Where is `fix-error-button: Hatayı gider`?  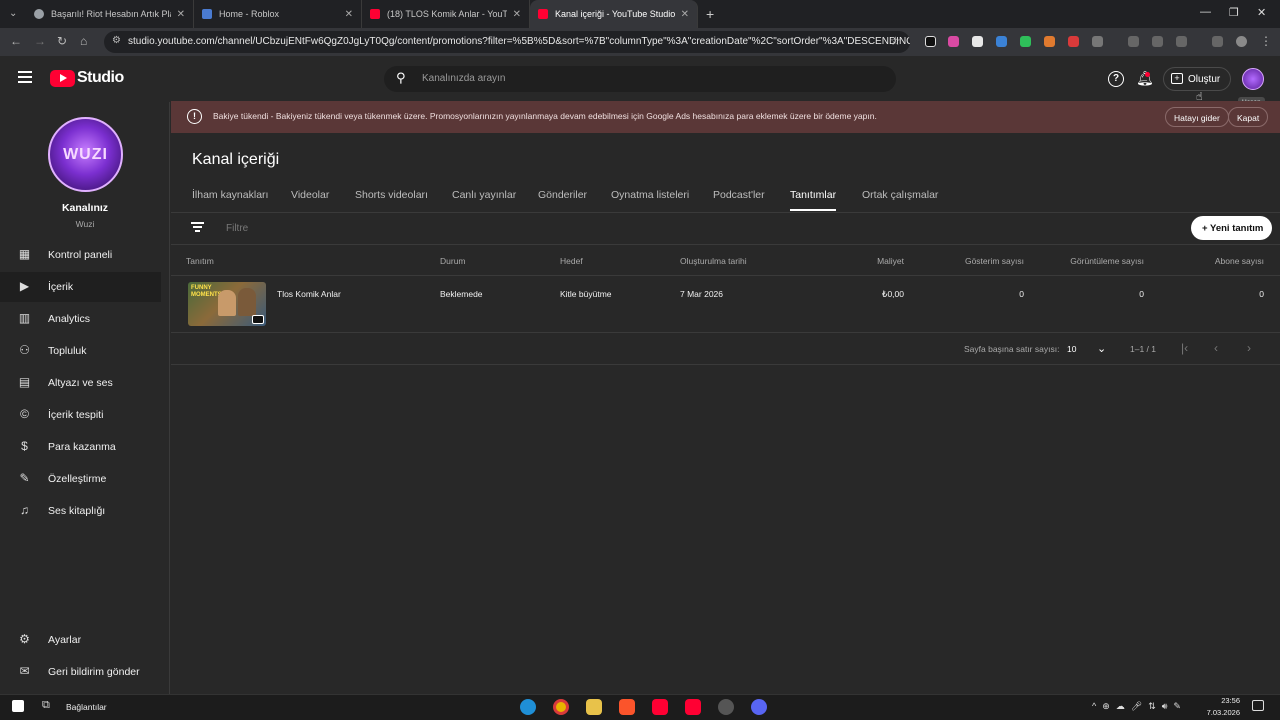 fix-error-button: Hatayı gider is located at coordinates (1197, 117).